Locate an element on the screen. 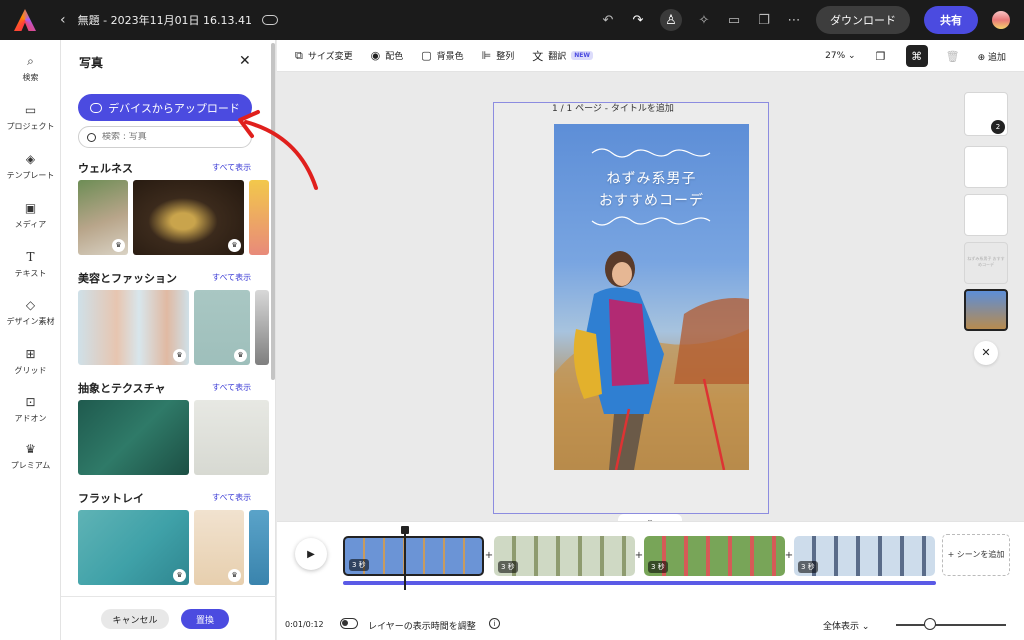 This screenshot has height=640, width=1024. adobe-express-logo is located at coordinates (25, 20).